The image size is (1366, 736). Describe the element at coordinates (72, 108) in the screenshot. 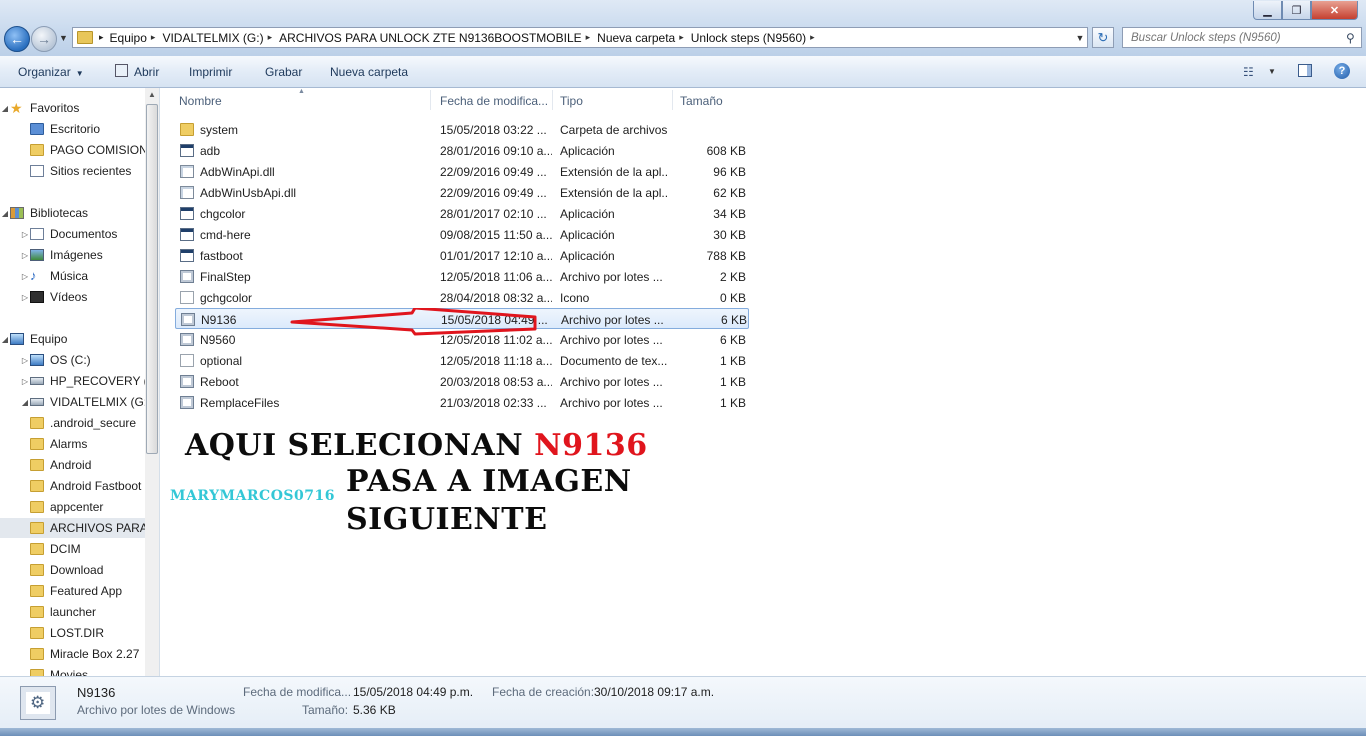

I see `nav-favorites: ◢ ★ Favoritos` at that location.